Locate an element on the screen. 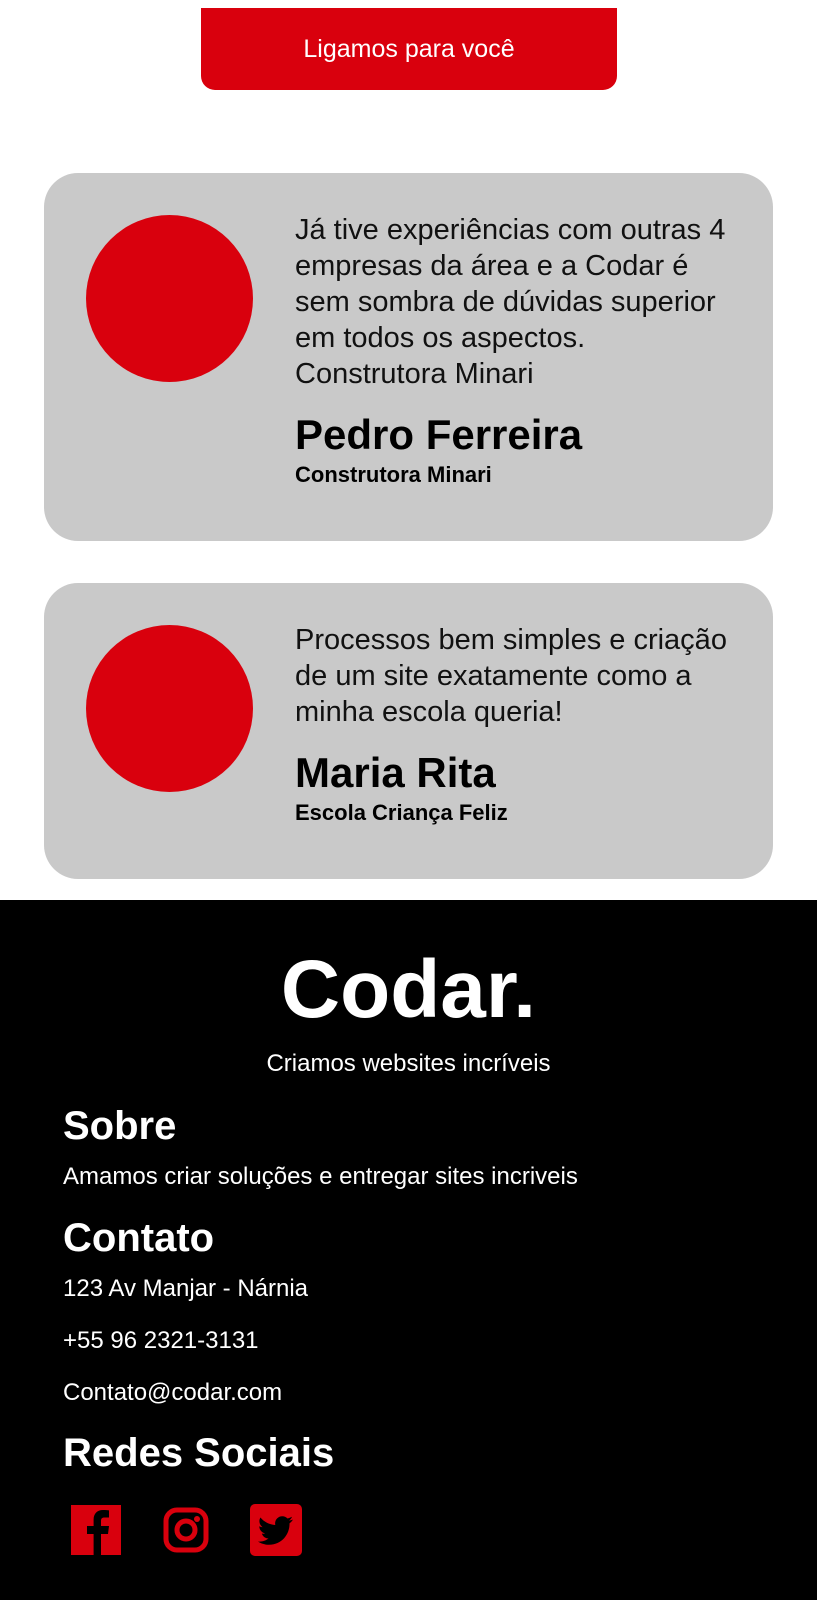 The width and height of the screenshot is (817, 1600). twitter-icon is located at coordinates (276, 1530).